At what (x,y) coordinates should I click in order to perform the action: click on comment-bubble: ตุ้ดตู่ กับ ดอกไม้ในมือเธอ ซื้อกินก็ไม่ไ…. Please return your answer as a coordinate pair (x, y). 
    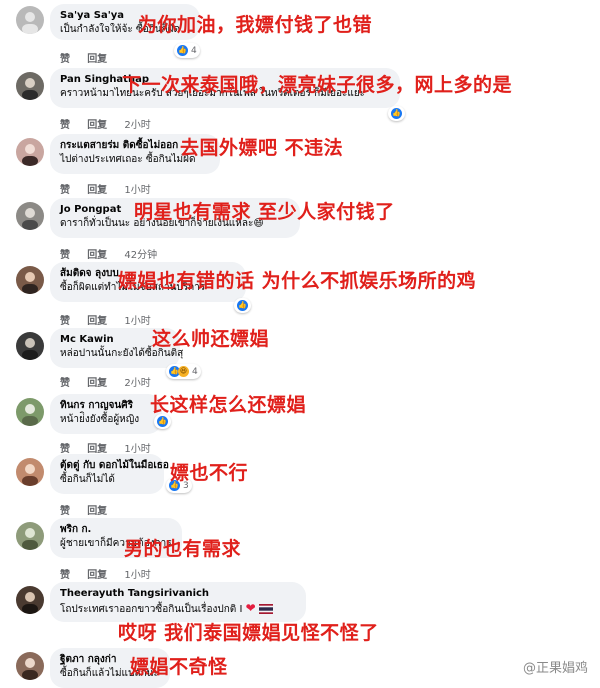
    Looking at the image, I should click on (109, 474).